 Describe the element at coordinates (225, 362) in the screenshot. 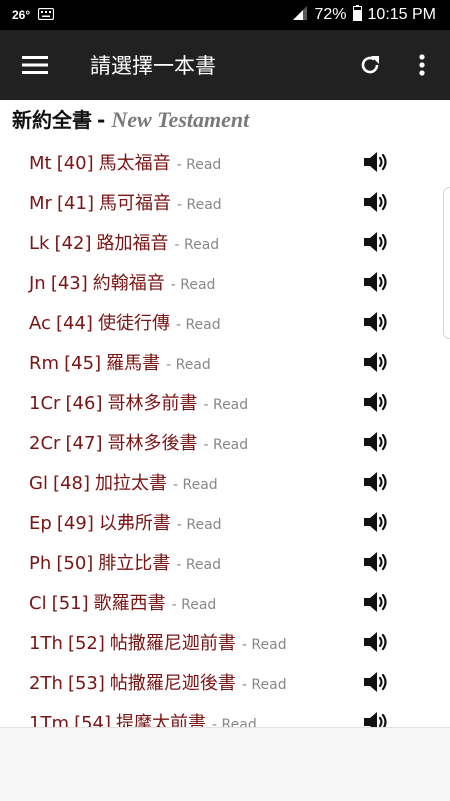

I see `book-row: Rm [45] 羅馬書 - Read` at that location.